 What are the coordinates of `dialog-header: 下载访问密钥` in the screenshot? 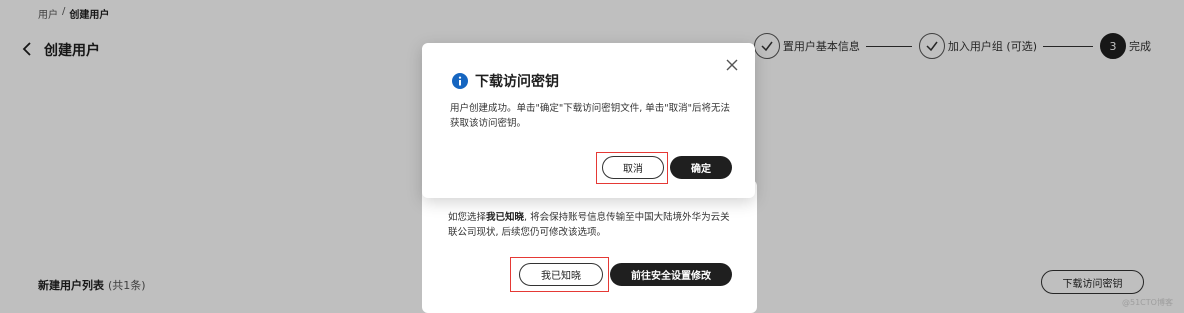 It's located at (505, 81).